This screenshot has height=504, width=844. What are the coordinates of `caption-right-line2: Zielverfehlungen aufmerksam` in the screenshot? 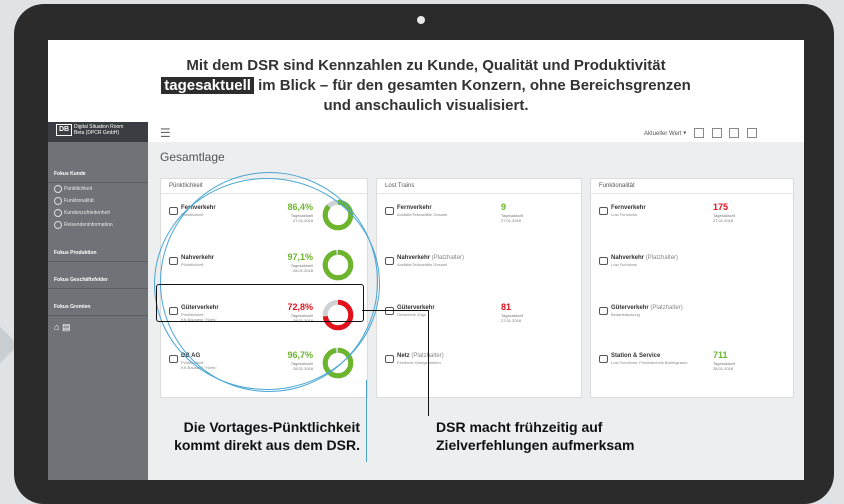 It's located at (535, 445).